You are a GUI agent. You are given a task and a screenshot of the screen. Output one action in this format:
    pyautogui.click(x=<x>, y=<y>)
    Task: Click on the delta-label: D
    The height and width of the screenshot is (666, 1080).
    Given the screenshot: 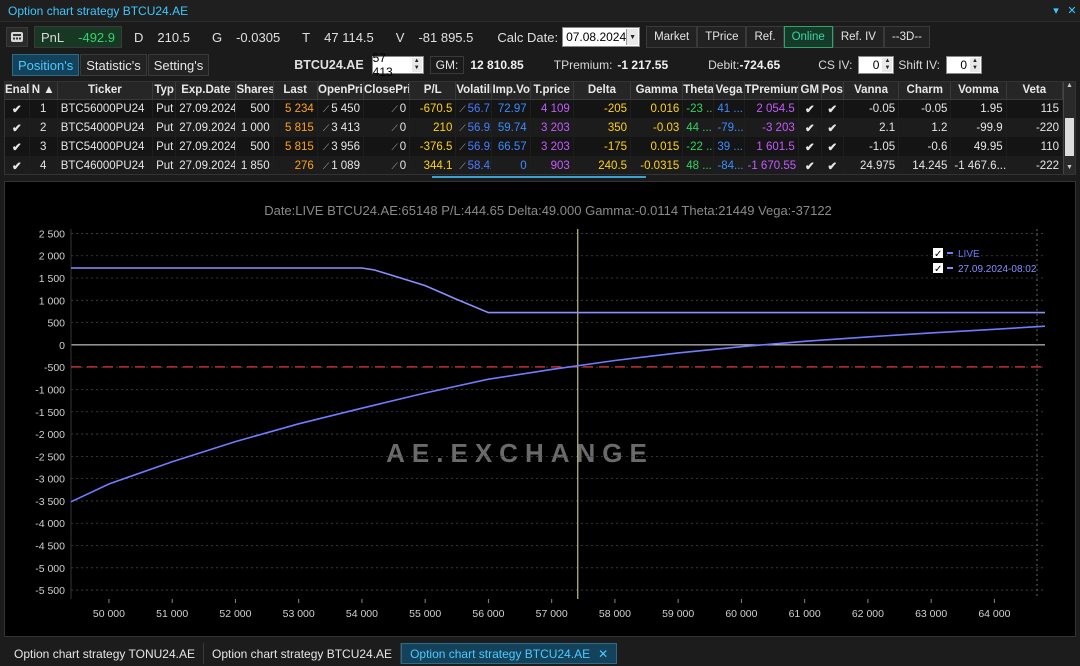 What is the action you would take?
    pyautogui.click(x=139, y=37)
    